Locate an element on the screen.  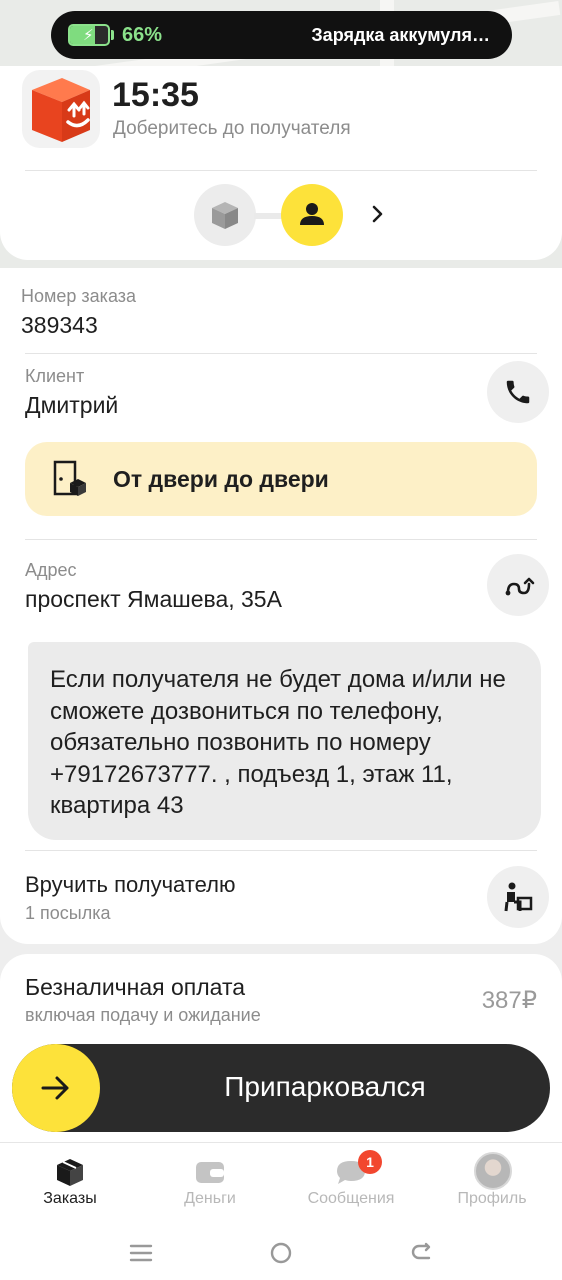
charging-bolt-icon: ⚡ is located at coordinates (88, 35).